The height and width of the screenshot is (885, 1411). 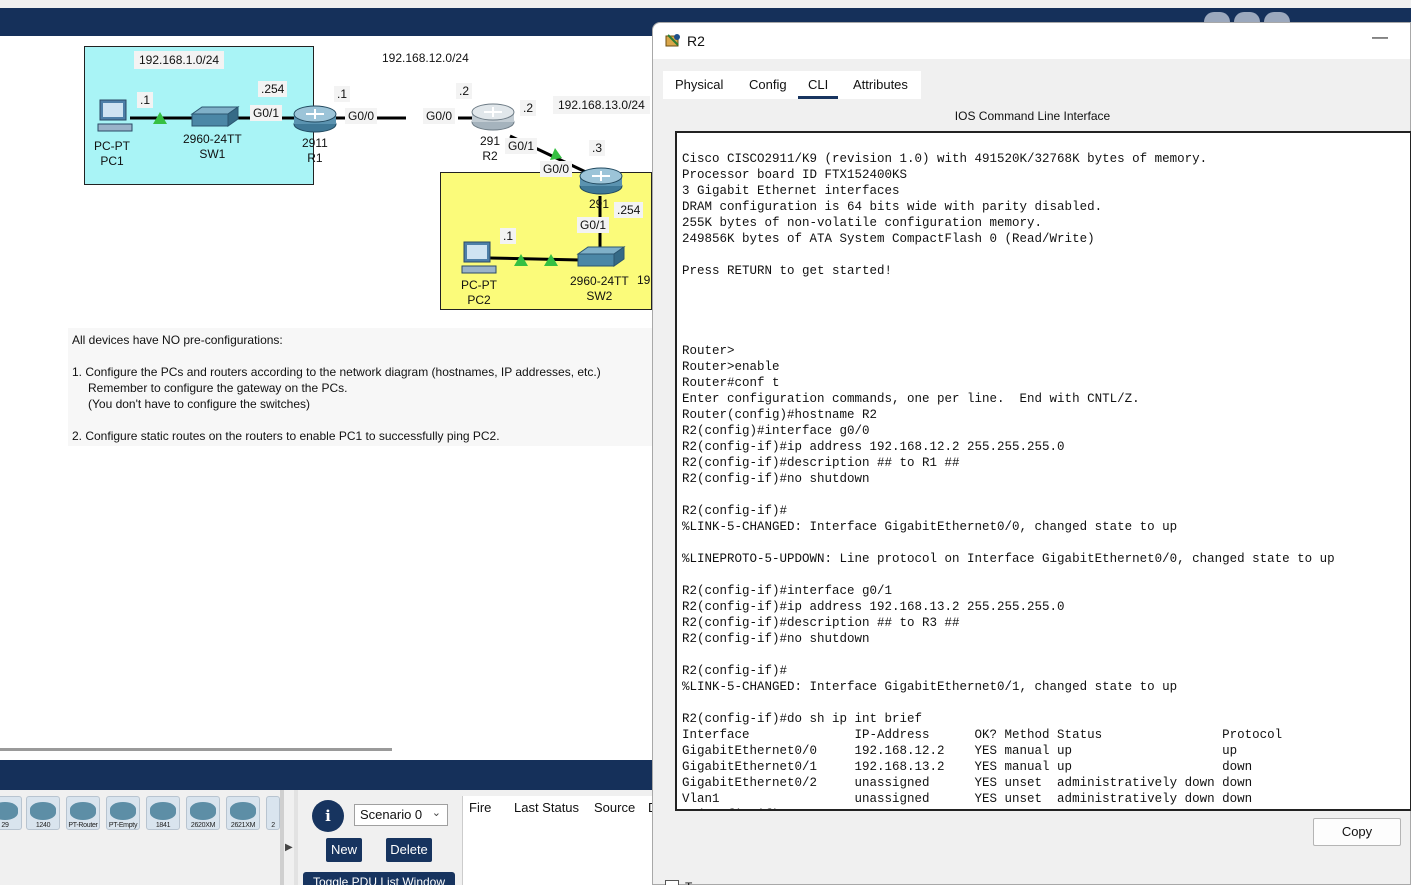 What do you see at coordinates (593, 225) in the screenshot?
I see `r3-g01-label: G0/1` at bounding box center [593, 225].